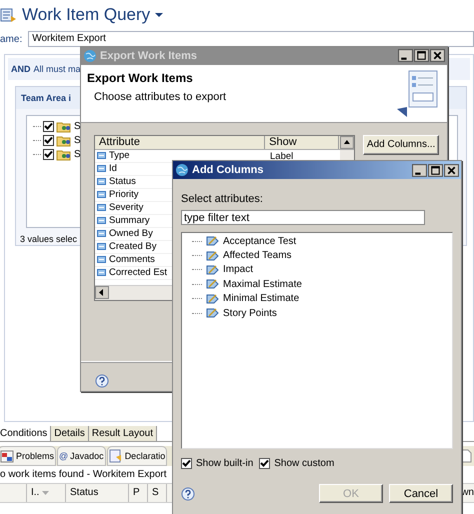 Image resolution: width=474 pixels, height=514 pixels. What do you see at coordinates (157, 493) in the screenshot?
I see `column-header: S` at bounding box center [157, 493].